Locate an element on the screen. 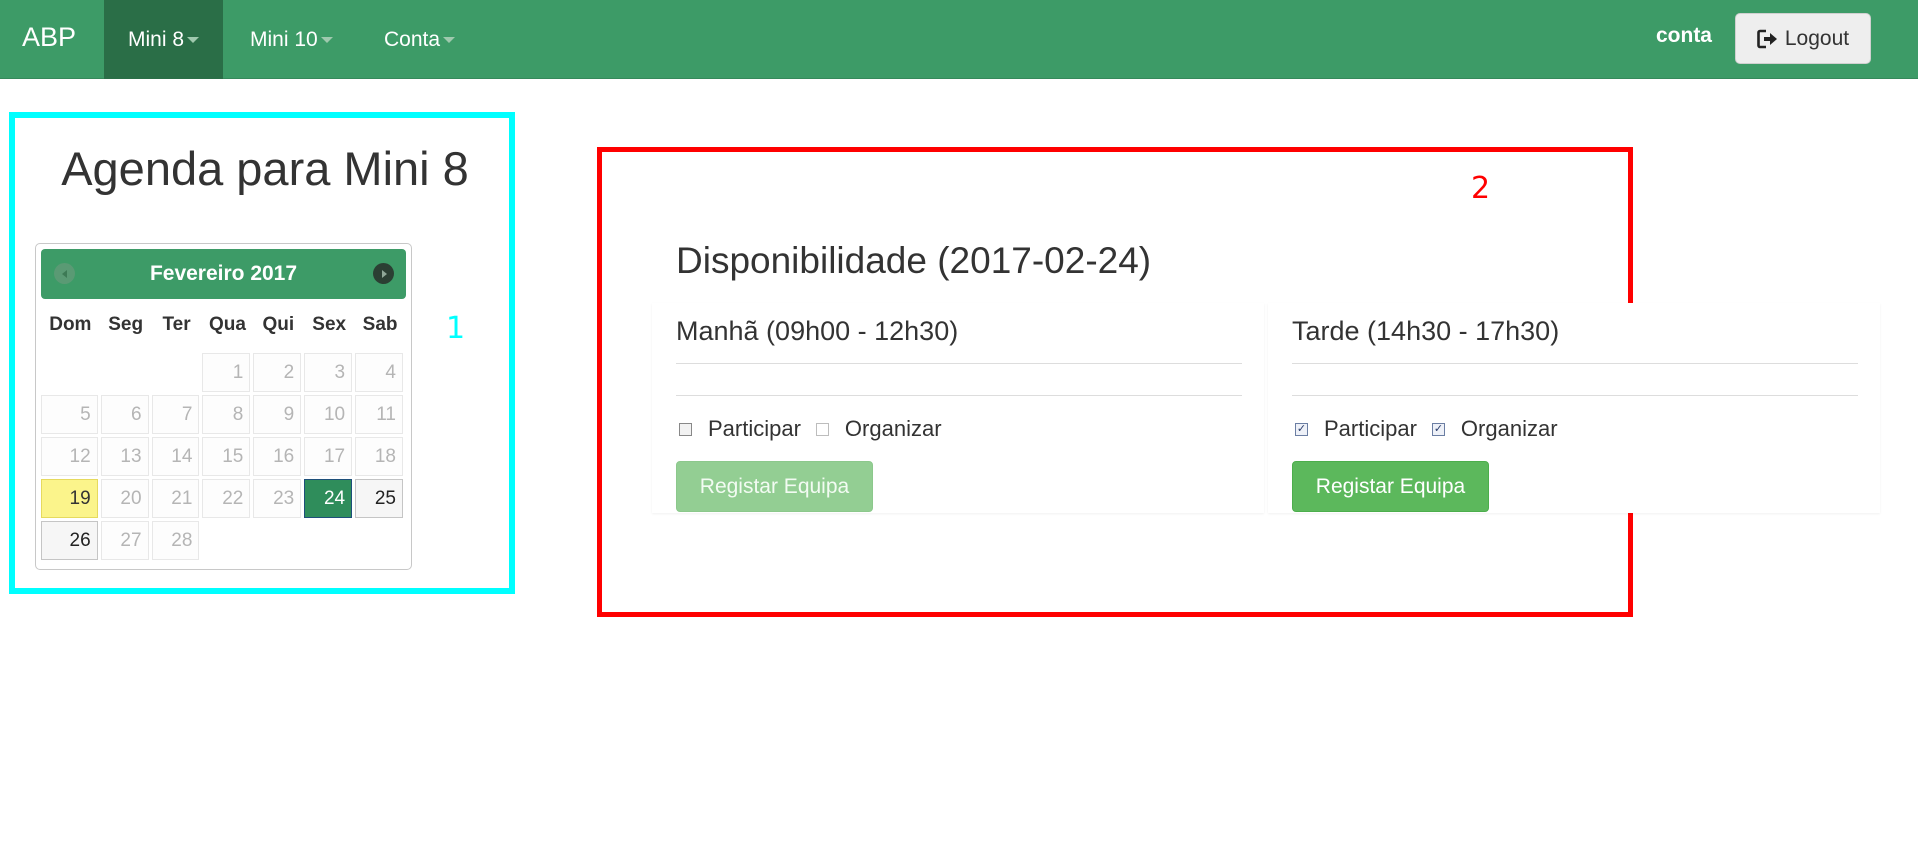 The width and height of the screenshot is (1918, 860). calendar-day: 10 is located at coordinates (328, 414).